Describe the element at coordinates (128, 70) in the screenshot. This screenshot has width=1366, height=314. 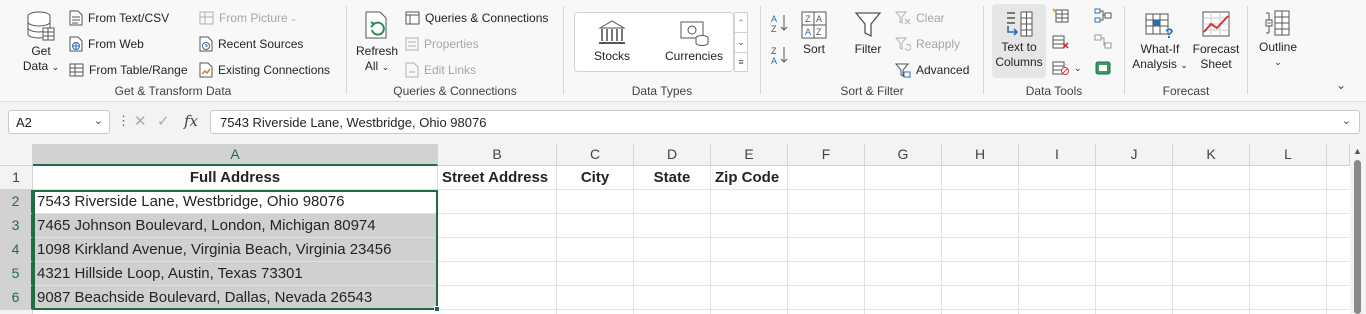
I see `from-table-range-button: From Table/Range` at that location.